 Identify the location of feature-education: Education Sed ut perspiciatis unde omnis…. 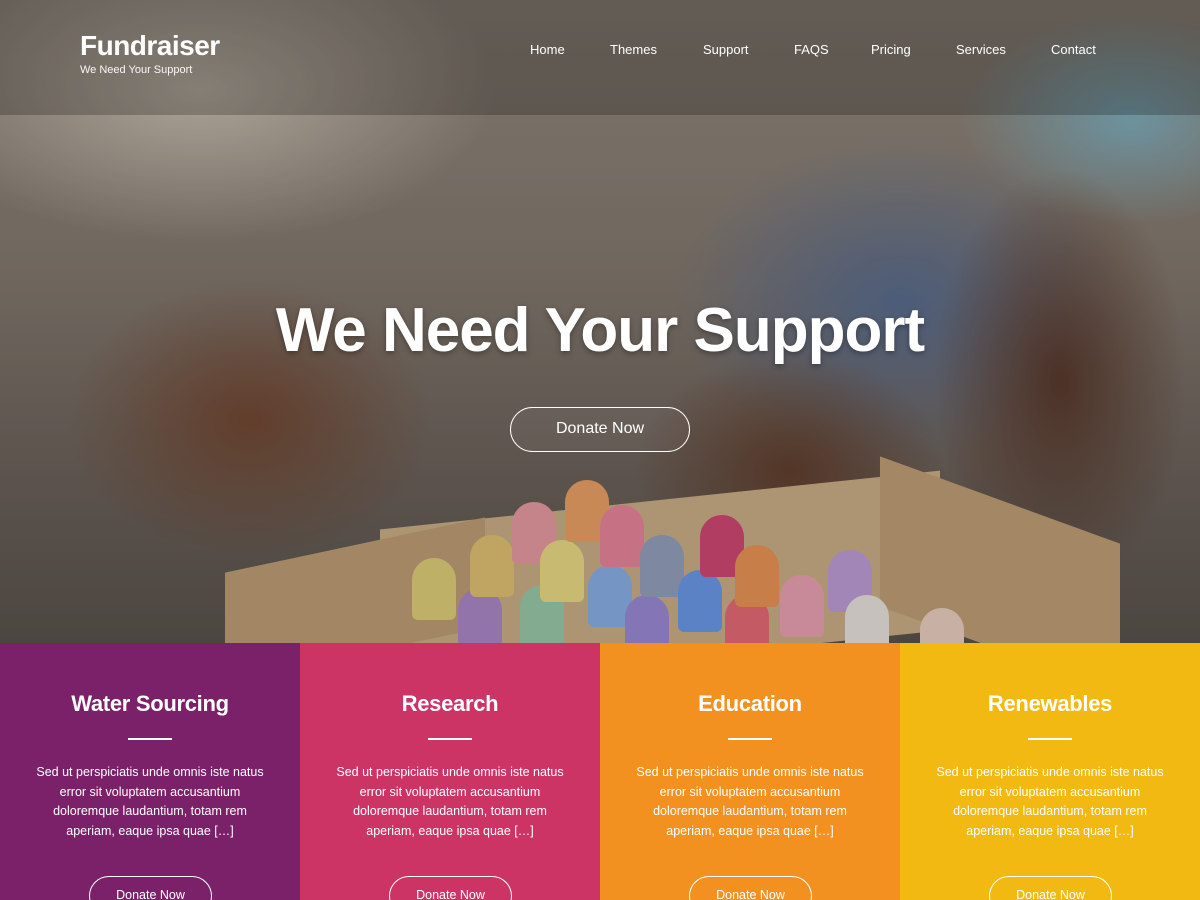
(750, 771).